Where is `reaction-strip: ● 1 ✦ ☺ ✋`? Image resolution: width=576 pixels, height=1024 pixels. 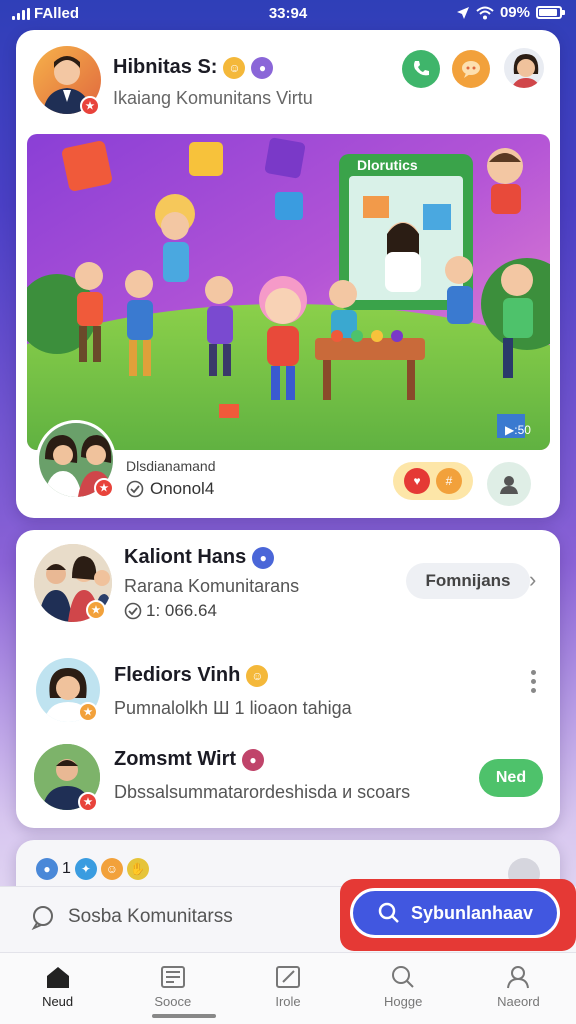 reaction-strip: ● 1 ✦ ☺ ✋ is located at coordinates (92, 869).